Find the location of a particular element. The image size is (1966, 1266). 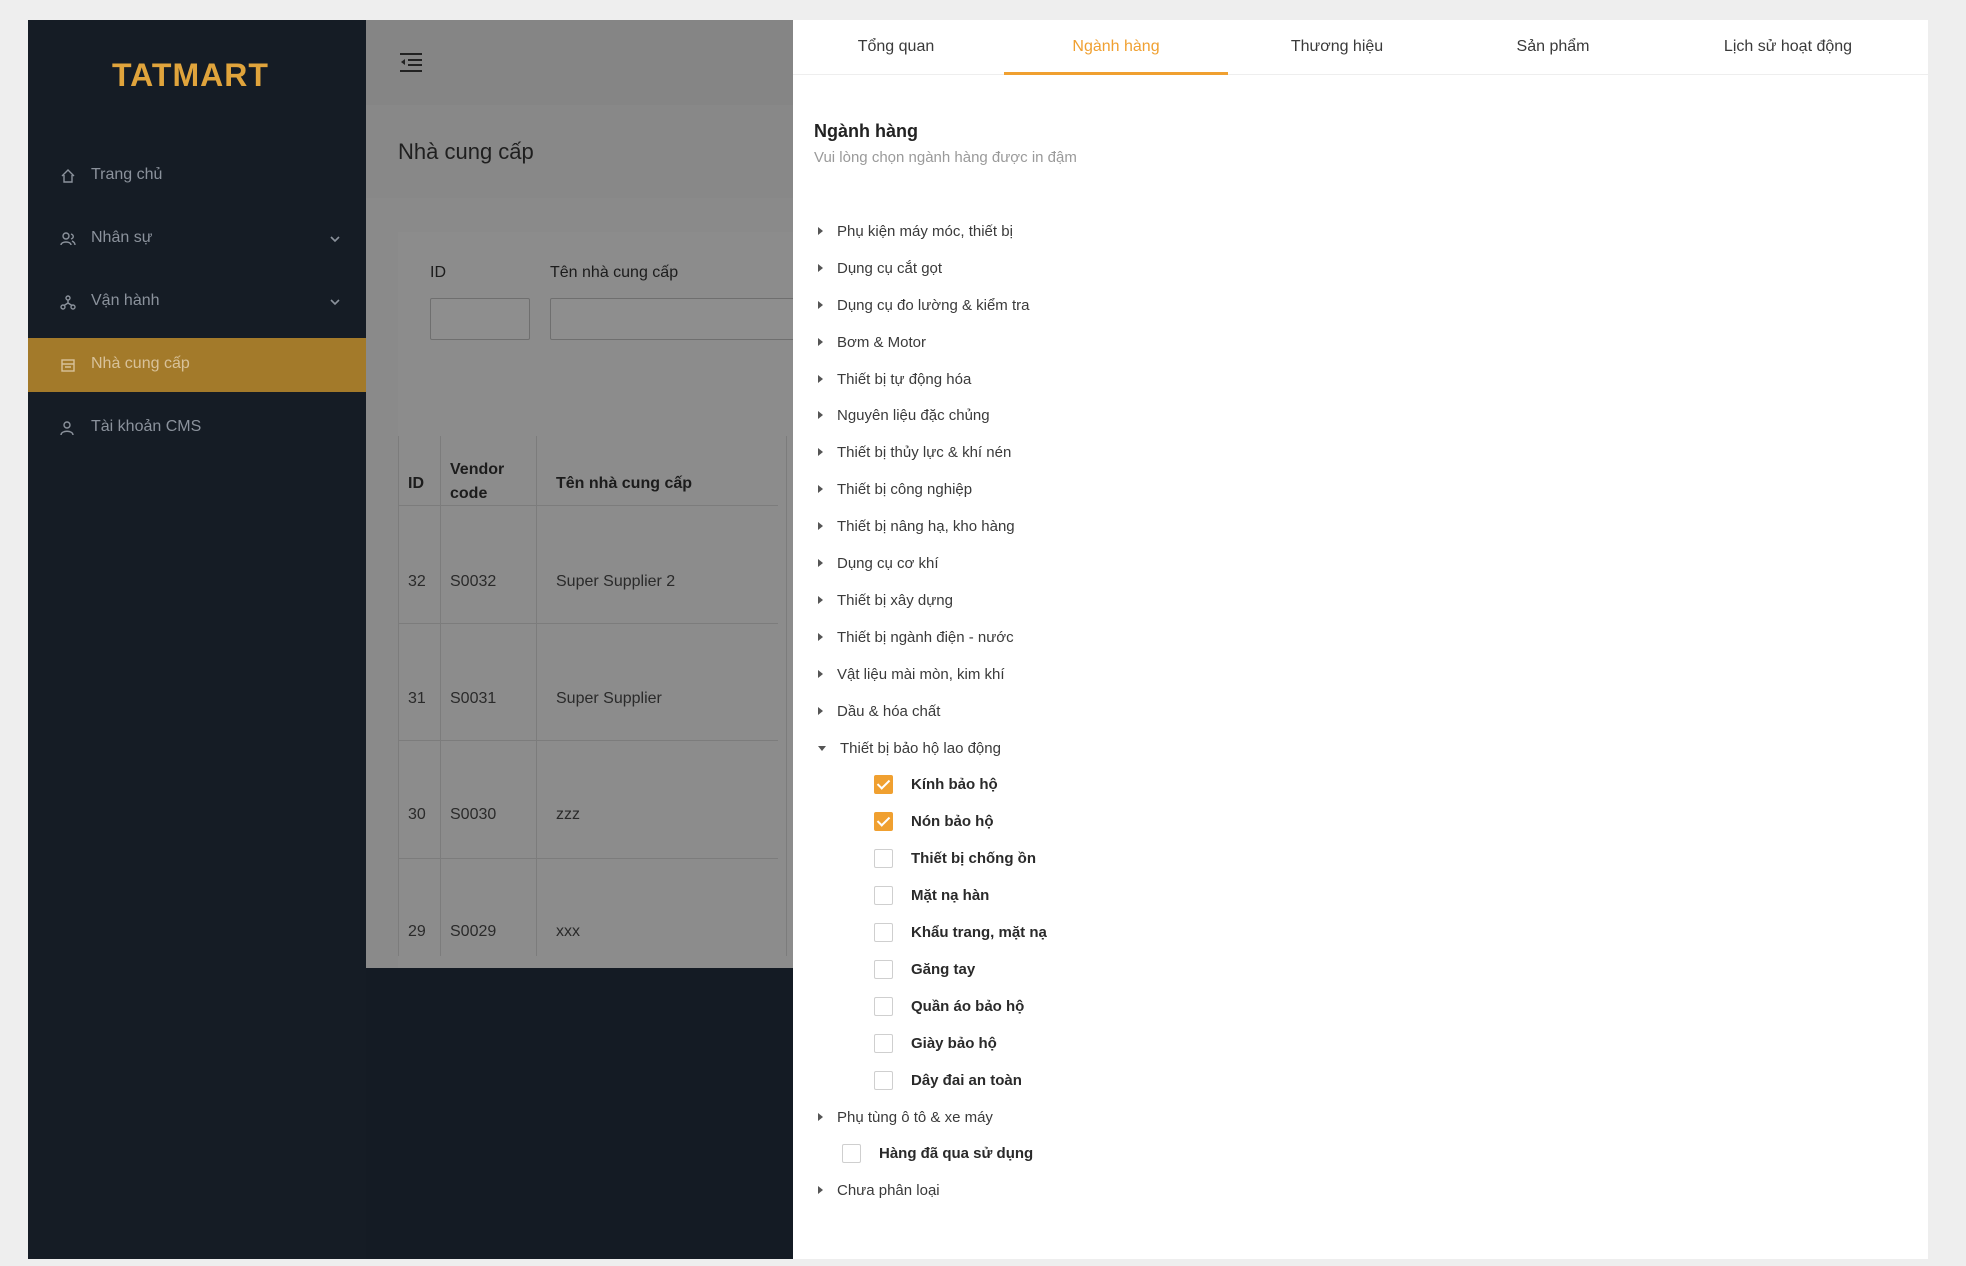

table-cell: S0029 is located at coordinates (473, 931).